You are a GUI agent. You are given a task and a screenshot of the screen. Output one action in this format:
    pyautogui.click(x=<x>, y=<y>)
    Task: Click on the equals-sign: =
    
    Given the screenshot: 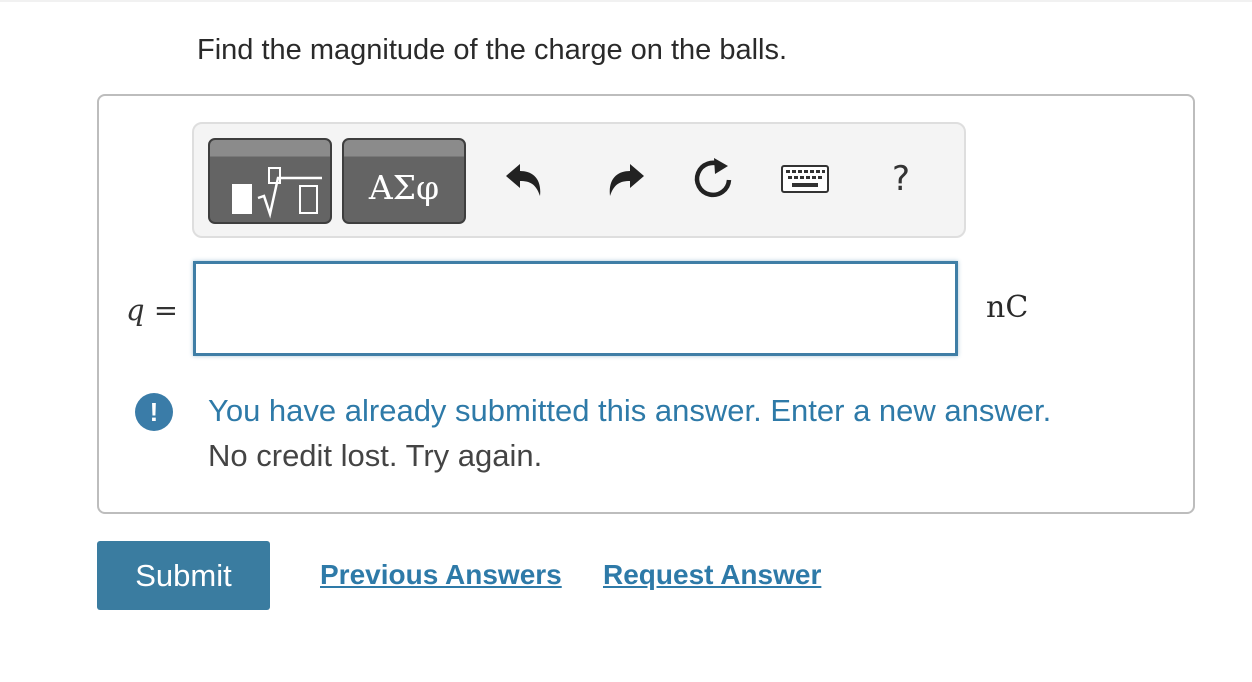 What is the action you would take?
    pyautogui.click(x=166, y=310)
    